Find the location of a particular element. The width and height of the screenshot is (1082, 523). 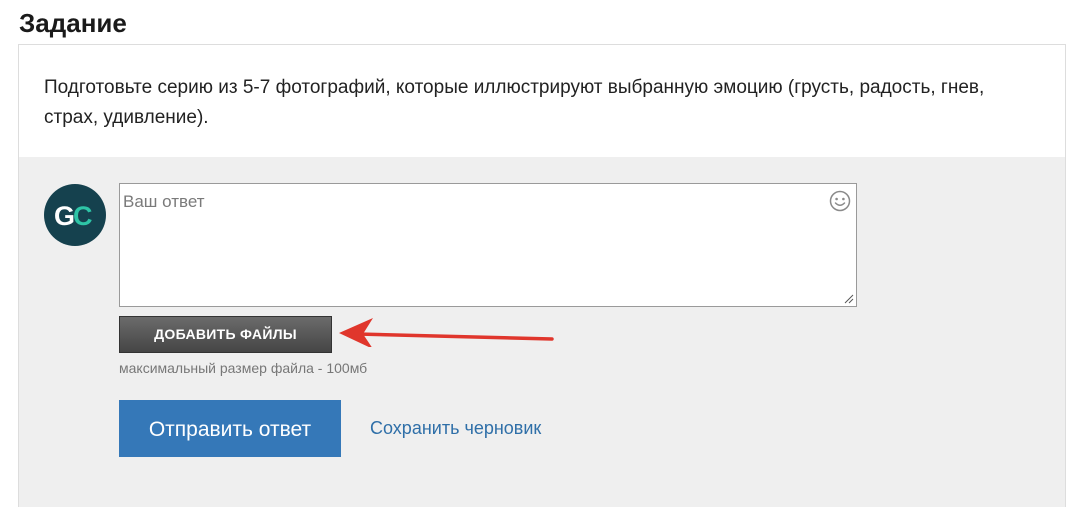

resize-handle-icon is located at coordinates (849, 299).